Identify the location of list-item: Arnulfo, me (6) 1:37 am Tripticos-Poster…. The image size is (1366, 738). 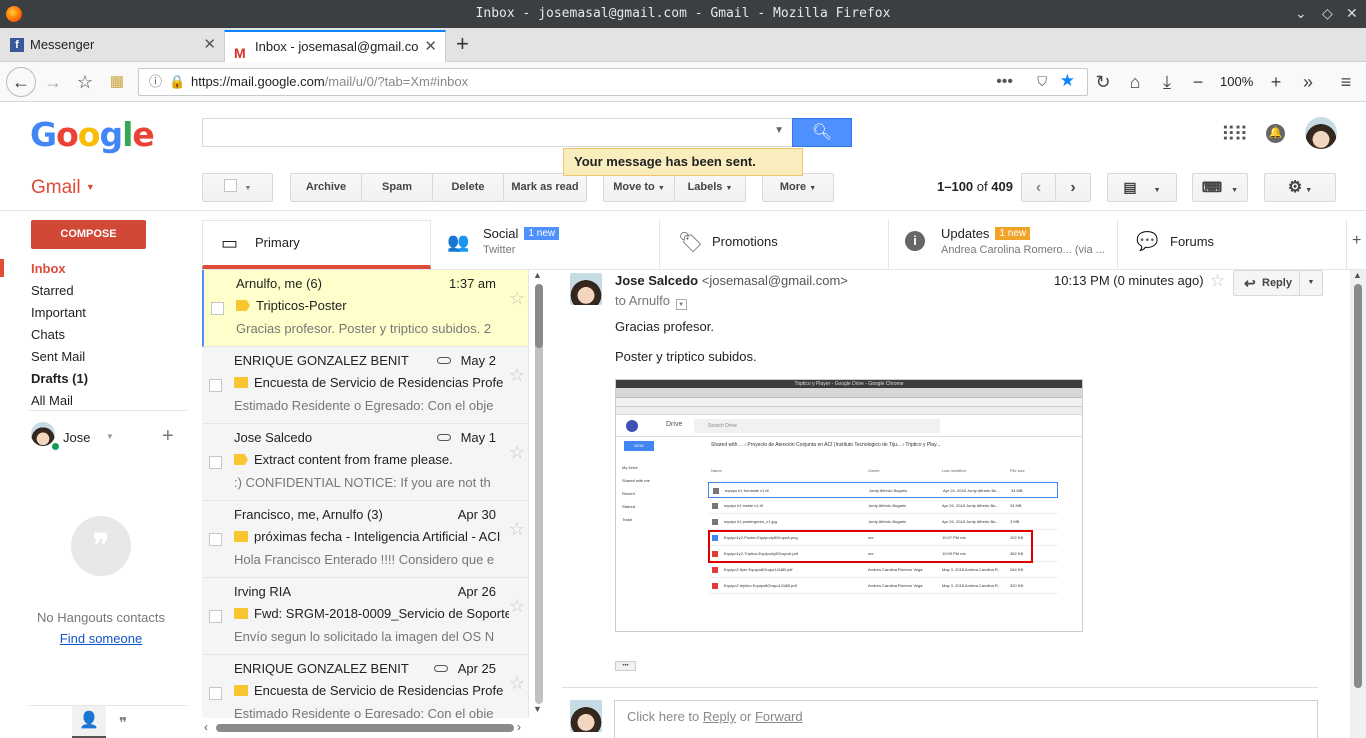
(365, 308).